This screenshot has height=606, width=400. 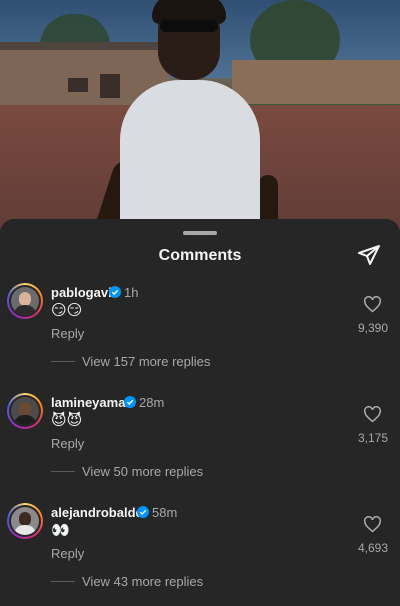 What do you see at coordinates (110, 86) in the screenshot?
I see `photo-door` at bounding box center [110, 86].